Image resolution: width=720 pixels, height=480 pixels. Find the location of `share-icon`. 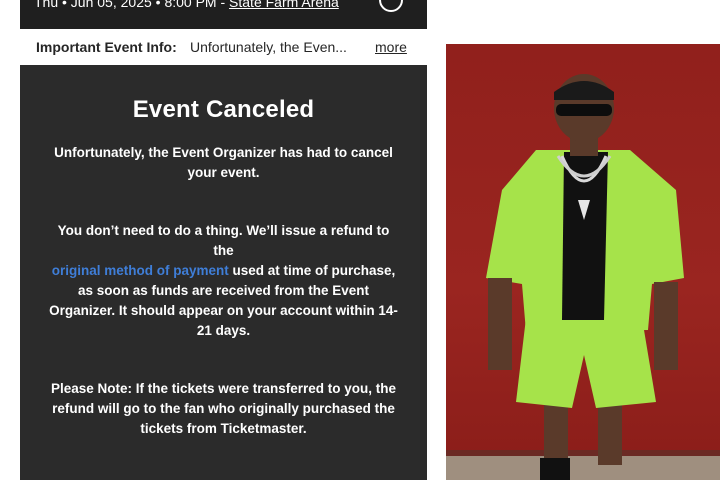

share-icon is located at coordinates (391, 6).